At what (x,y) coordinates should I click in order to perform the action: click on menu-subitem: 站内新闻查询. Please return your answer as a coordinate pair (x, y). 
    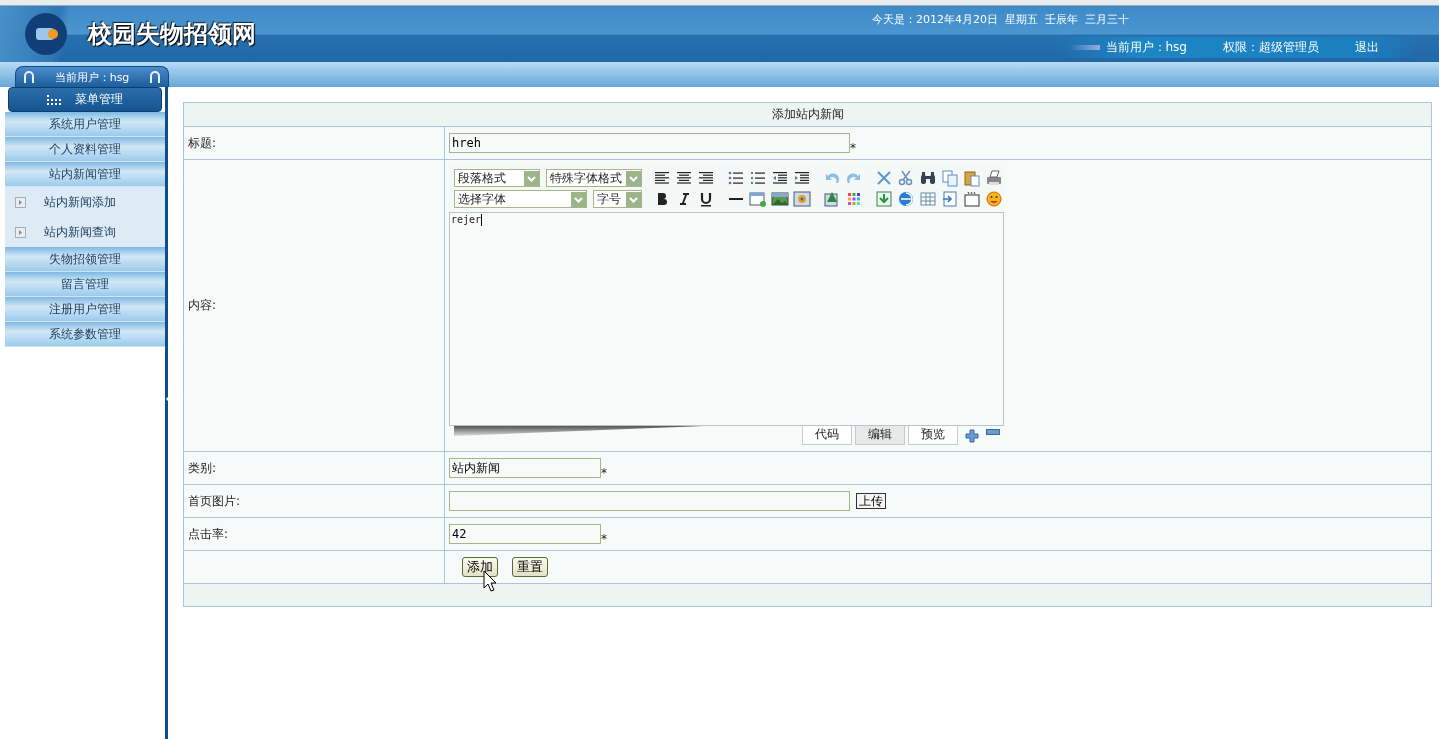
    Looking at the image, I should click on (85, 232).